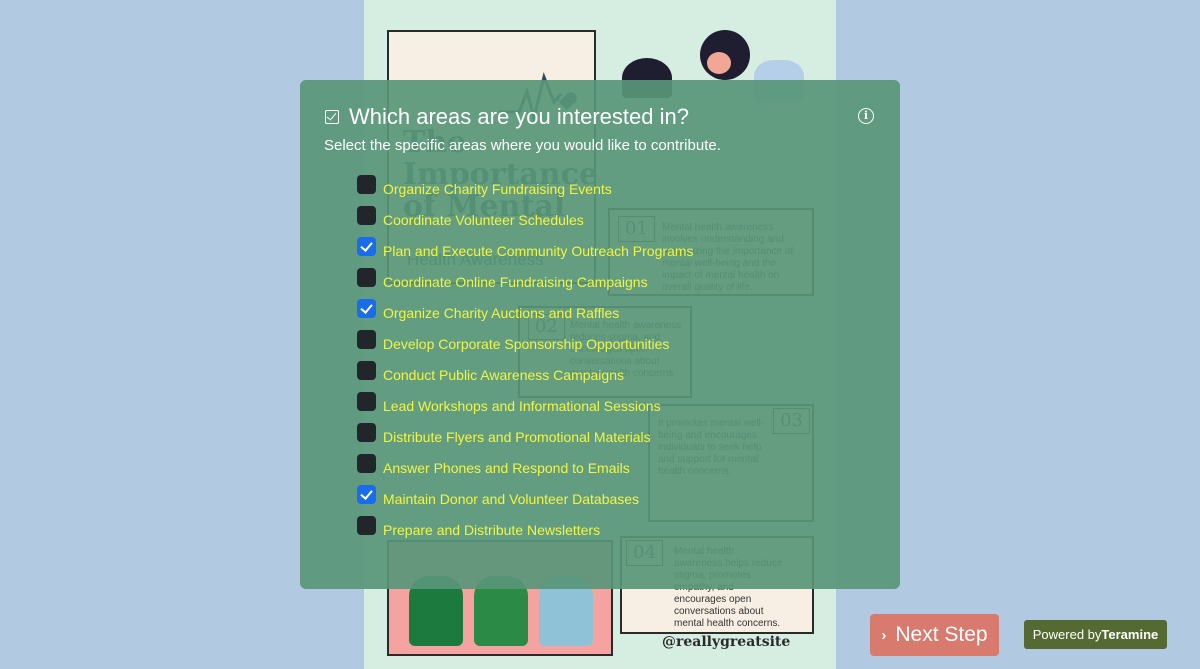 The width and height of the screenshot is (1200, 669). I want to click on option-label: Answer Phones and Respond to Emails, so click(506, 468).